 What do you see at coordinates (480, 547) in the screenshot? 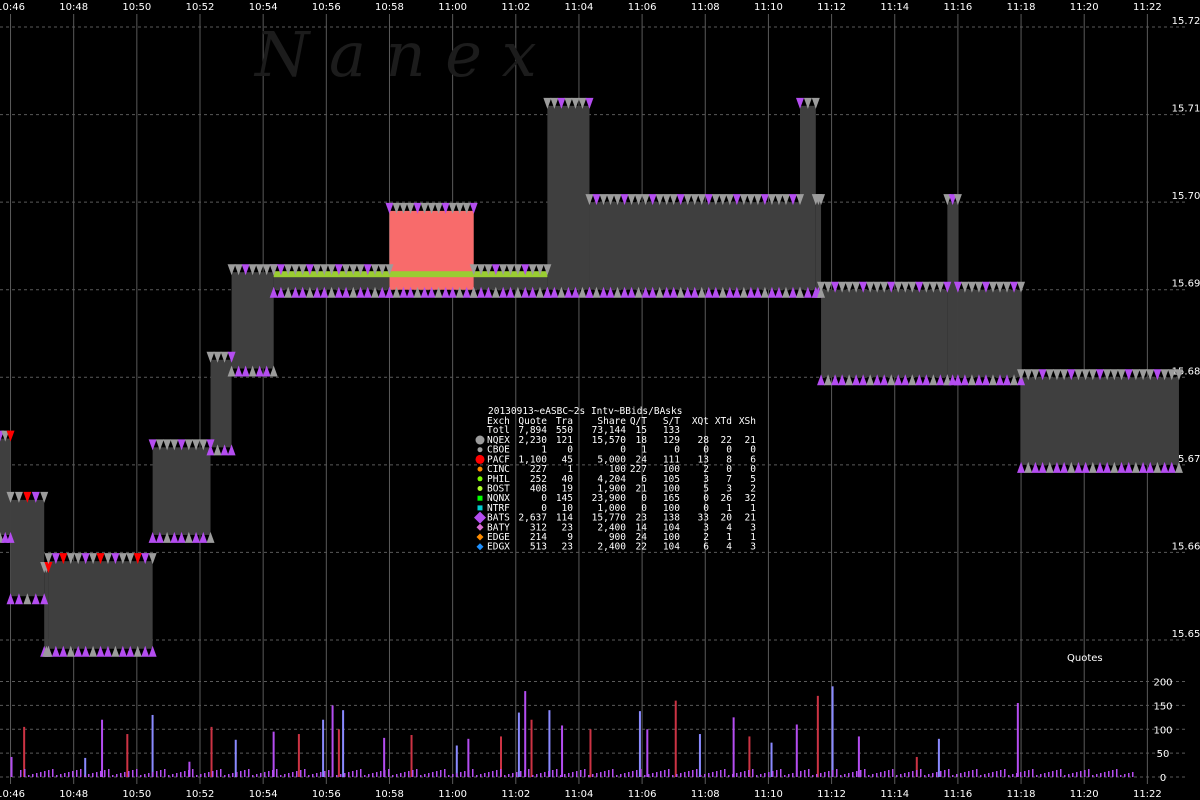
I see `stats-marker-edgx` at bounding box center [480, 547].